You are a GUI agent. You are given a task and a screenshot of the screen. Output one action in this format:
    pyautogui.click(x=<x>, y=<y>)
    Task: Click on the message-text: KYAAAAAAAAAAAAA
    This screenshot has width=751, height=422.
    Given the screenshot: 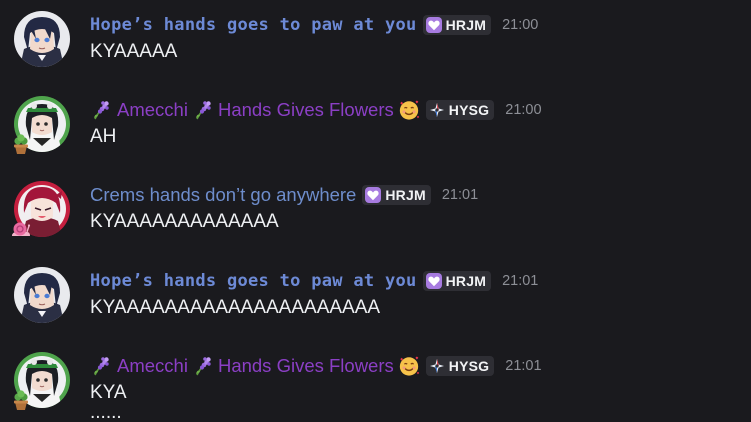 What is the action you would take?
    pyautogui.click(x=184, y=221)
    